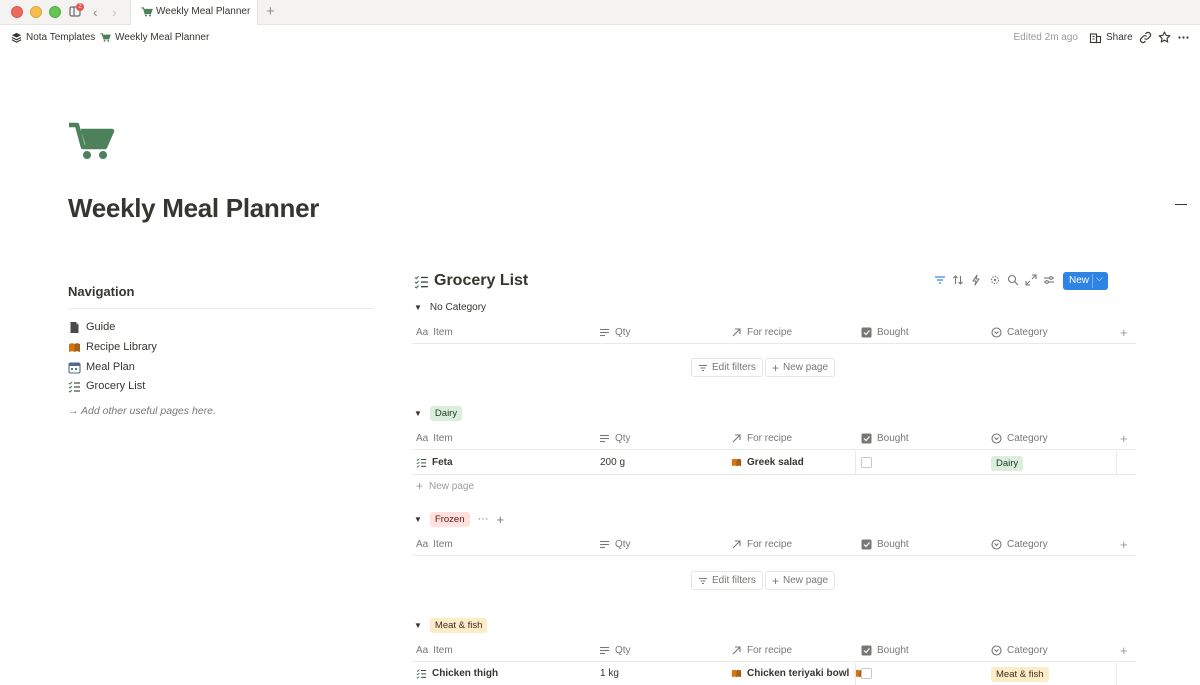 This screenshot has height=685, width=1200. What do you see at coordinates (1111, 37) in the screenshot?
I see `share-button: Share` at bounding box center [1111, 37].